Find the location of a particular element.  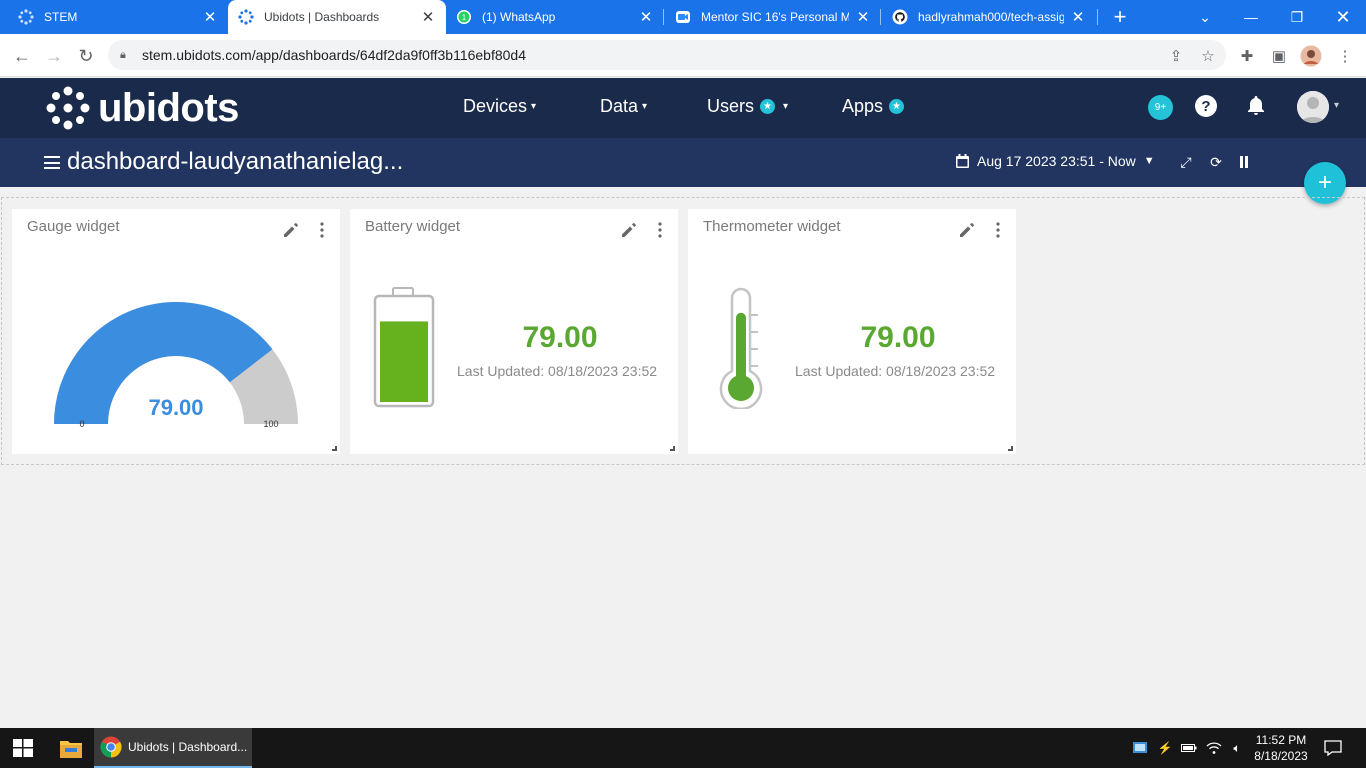

windows-start-icon is located at coordinates (23, 748).